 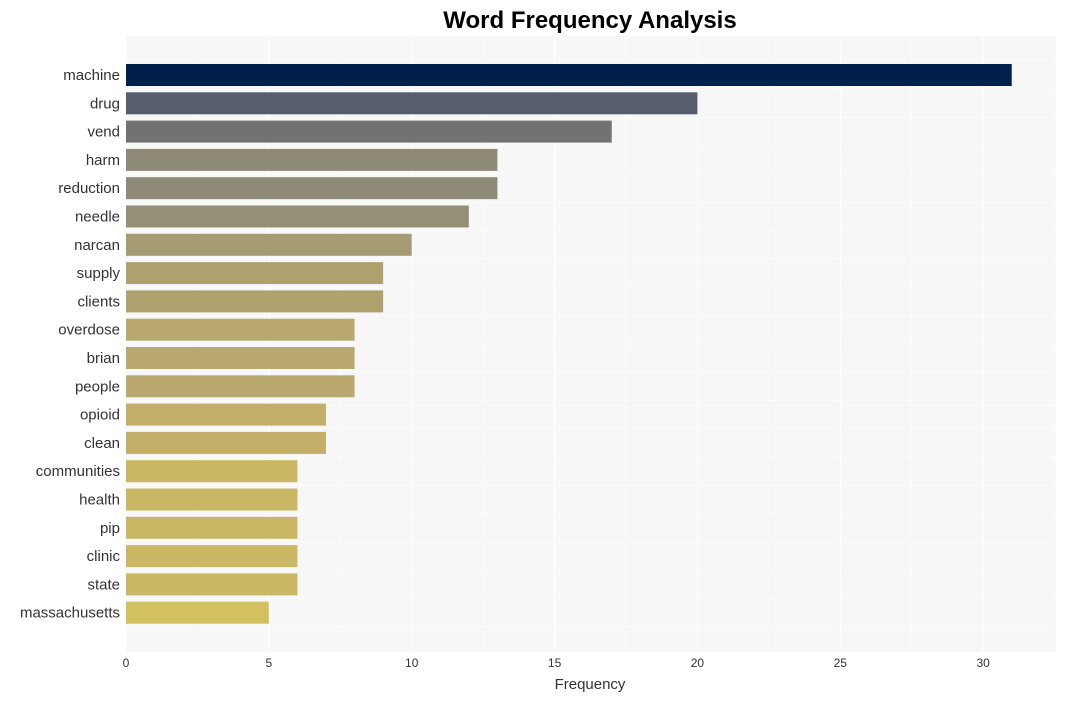 I want to click on x-tick-label: 15, so click(x=555, y=663).